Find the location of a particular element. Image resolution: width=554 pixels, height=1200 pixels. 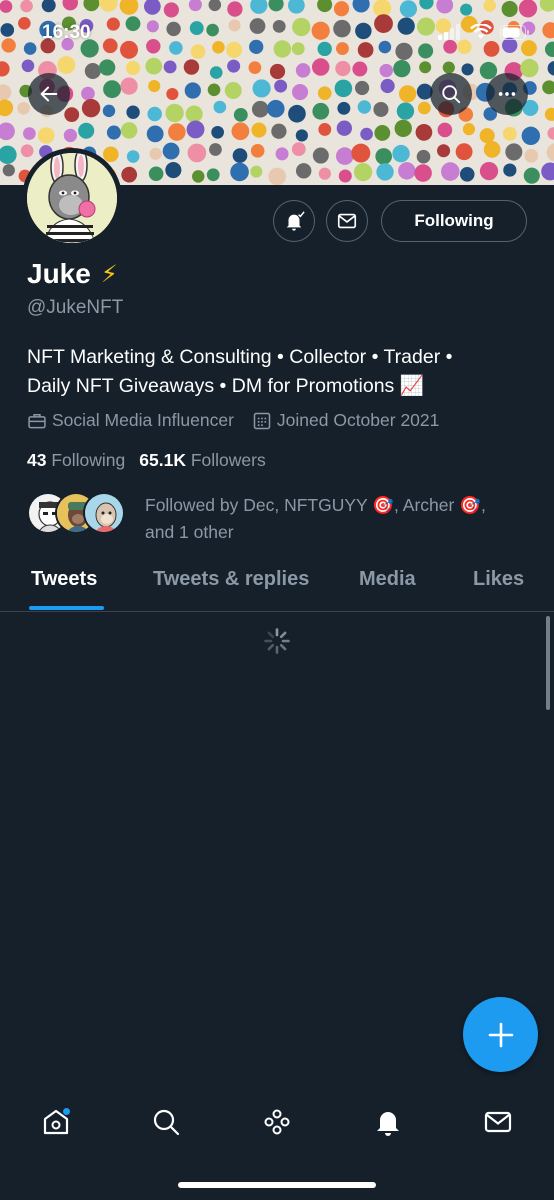

nav-notifications is located at coordinates (388, 1122).